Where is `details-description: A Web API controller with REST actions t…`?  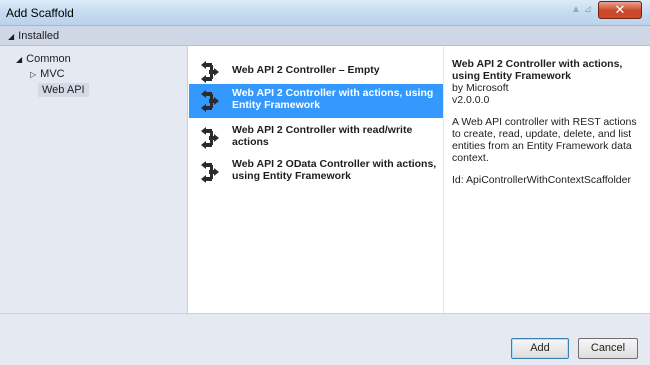 details-description: A Web API controller with REST actions t… is located at coordinates (544, 140).